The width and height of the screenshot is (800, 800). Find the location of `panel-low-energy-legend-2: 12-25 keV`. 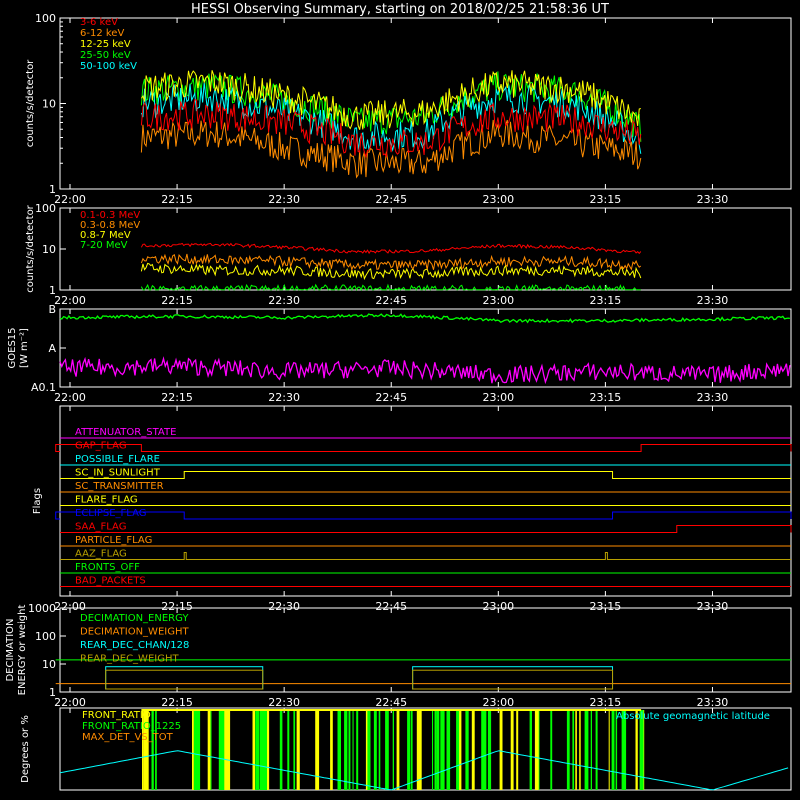

panel-low-energy-legend-2: 12-25 keV is located at coordinates (105, 44).